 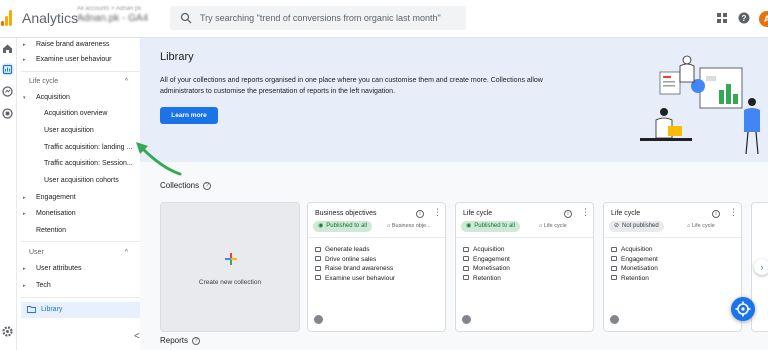 I want to click on reports-title: Reports, so click(x=174, y=340).